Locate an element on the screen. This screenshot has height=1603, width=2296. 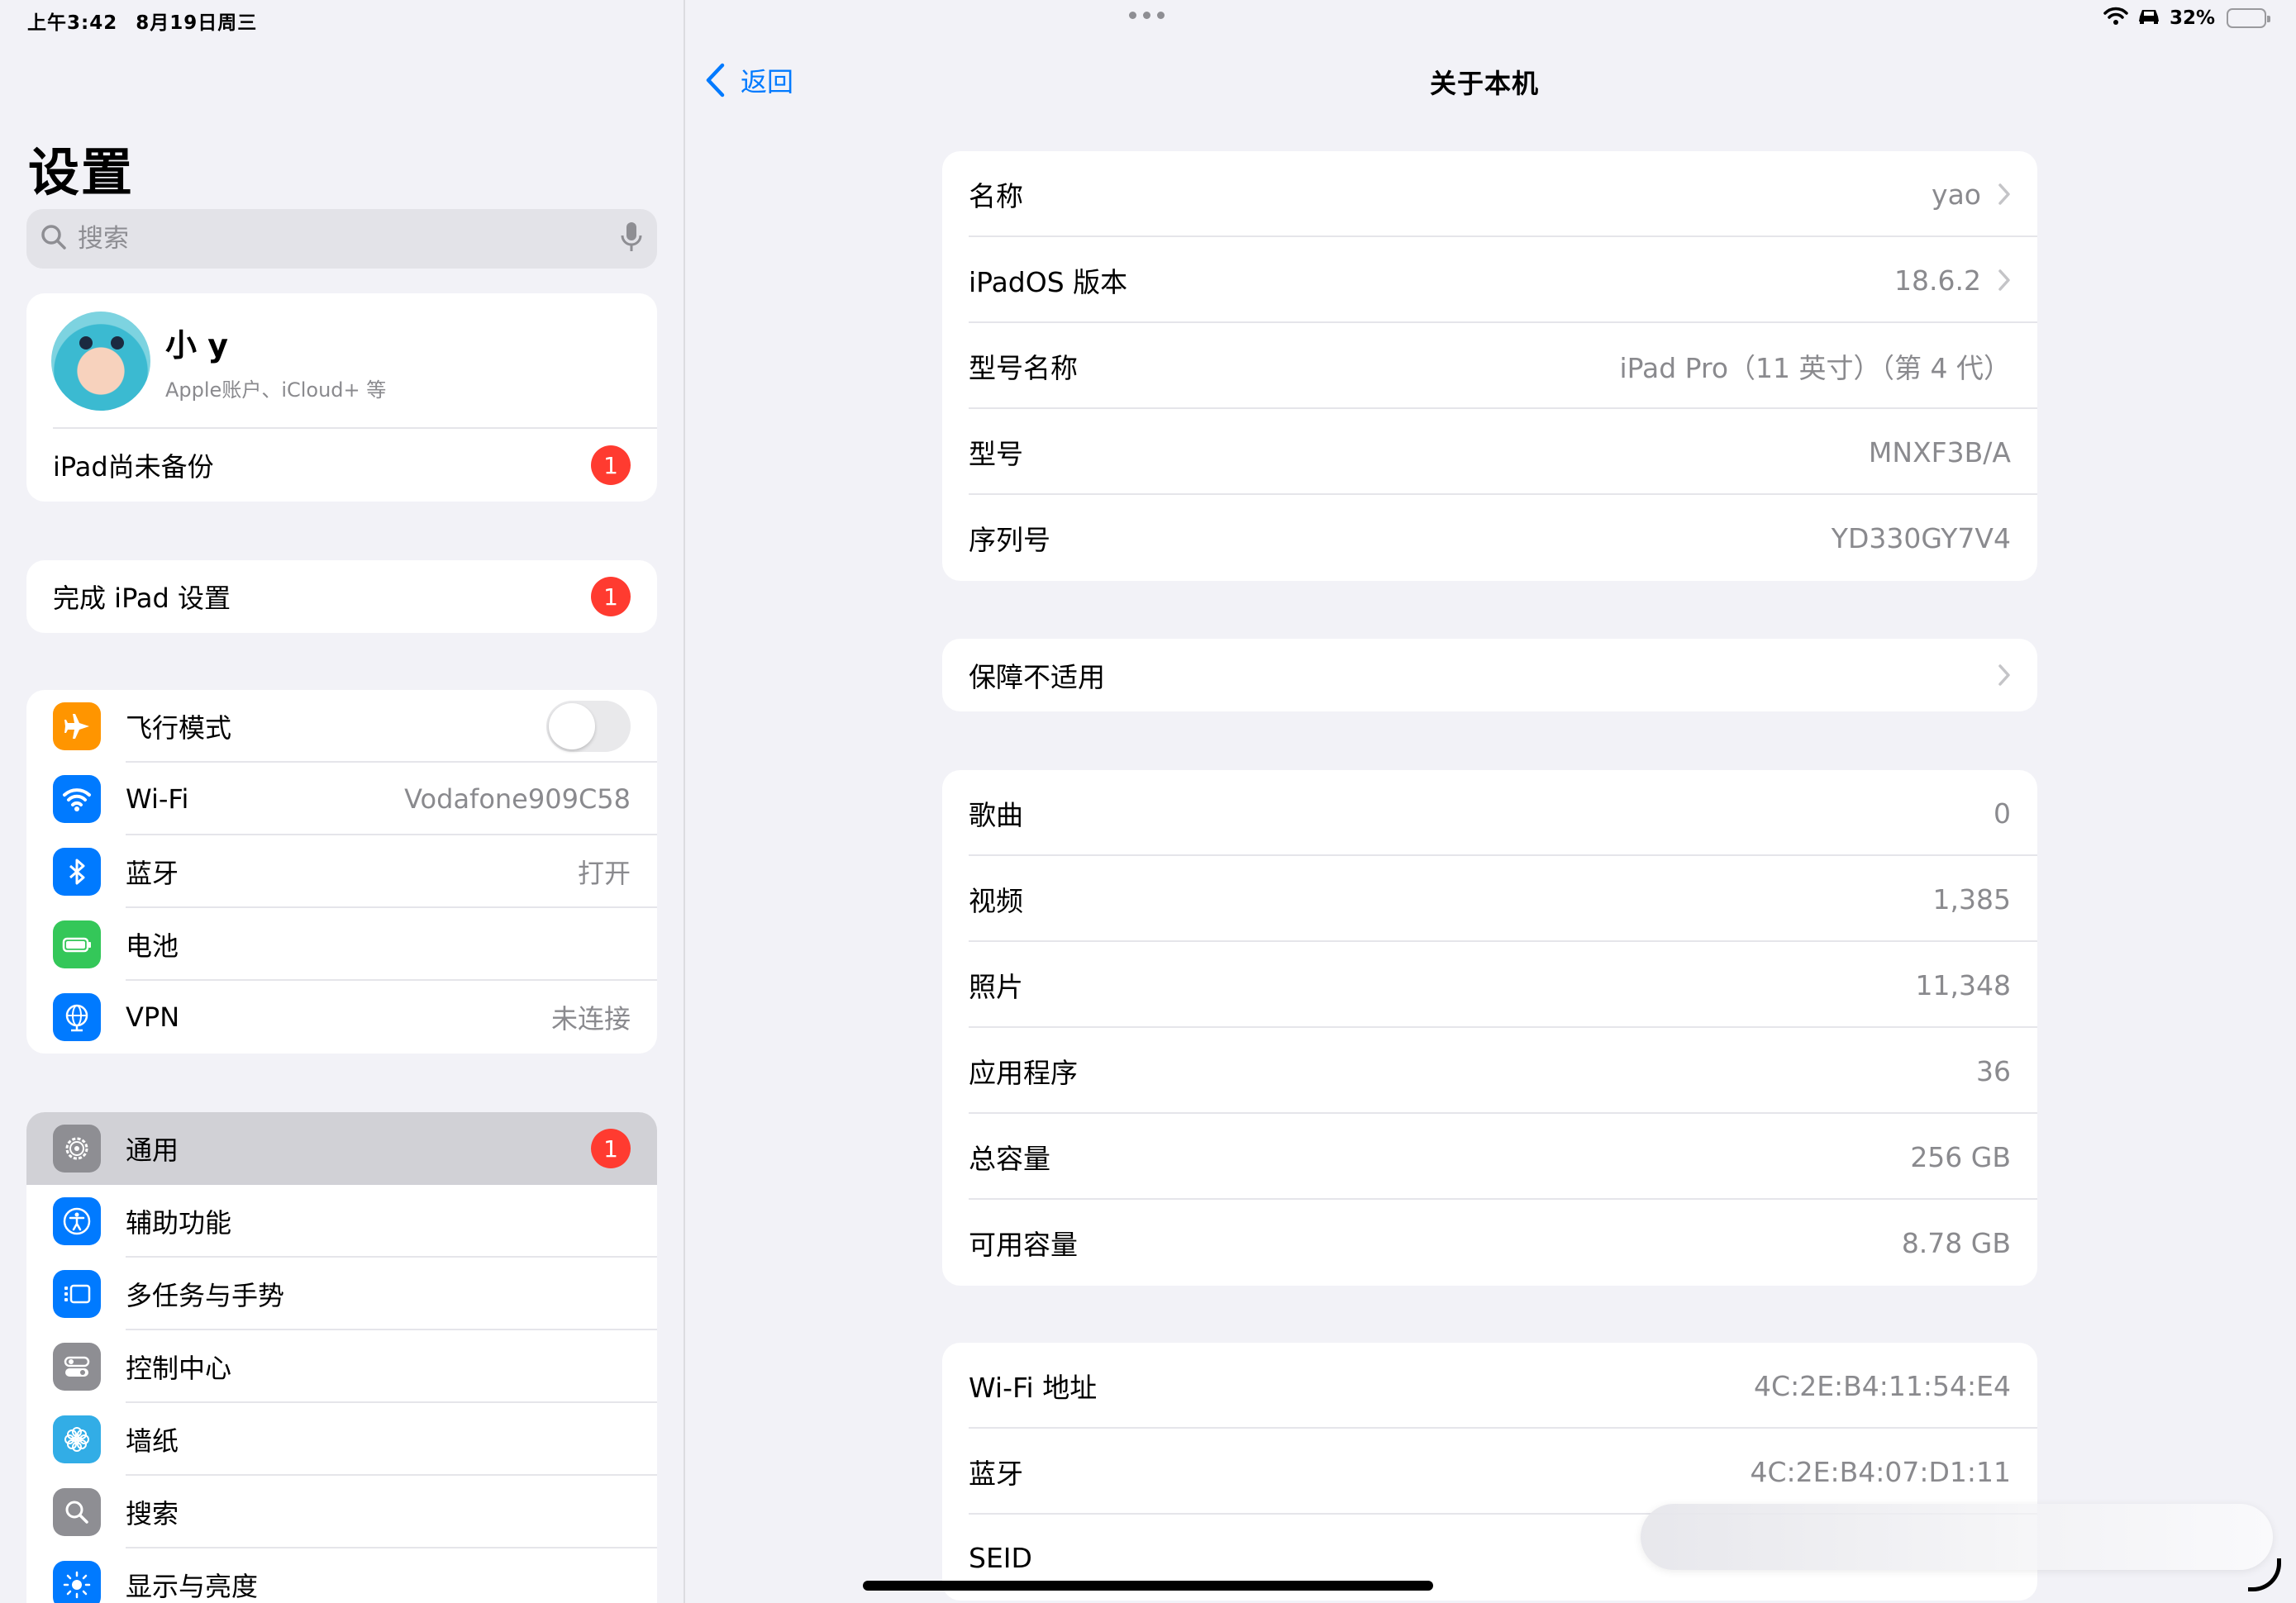
battery-indicator-icon is located at coordinates (2248, 18).